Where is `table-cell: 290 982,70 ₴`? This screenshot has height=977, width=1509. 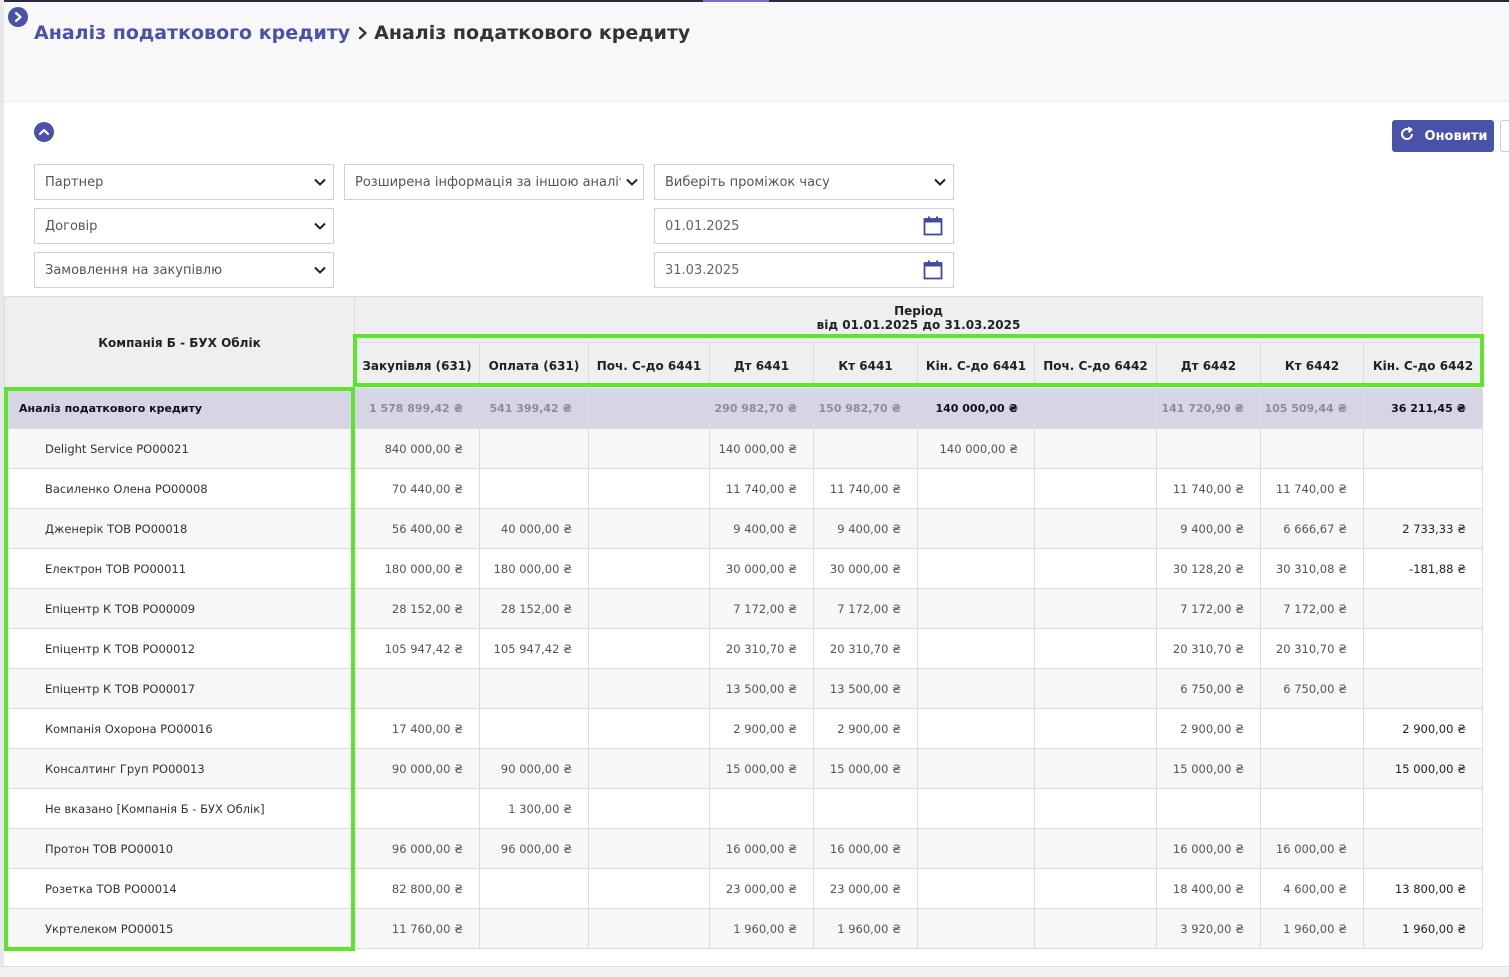
table-cell: 290 982,70 ₴ is located at coordinates (761, 408).